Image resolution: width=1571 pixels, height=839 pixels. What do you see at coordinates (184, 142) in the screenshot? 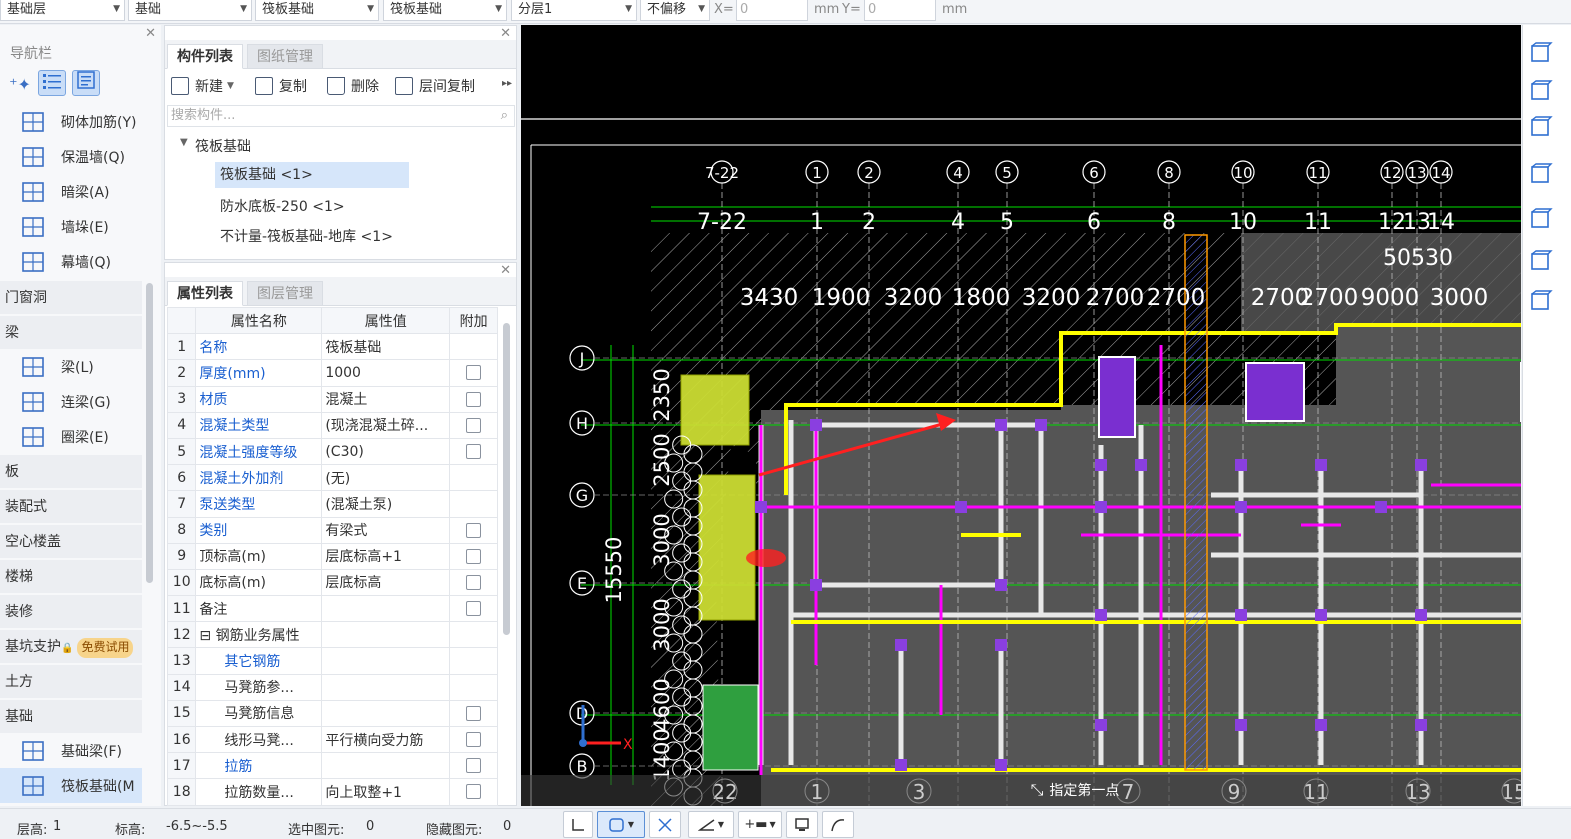
I see `tree-collapse-icon: ▼` at bounding box center [184, 142].